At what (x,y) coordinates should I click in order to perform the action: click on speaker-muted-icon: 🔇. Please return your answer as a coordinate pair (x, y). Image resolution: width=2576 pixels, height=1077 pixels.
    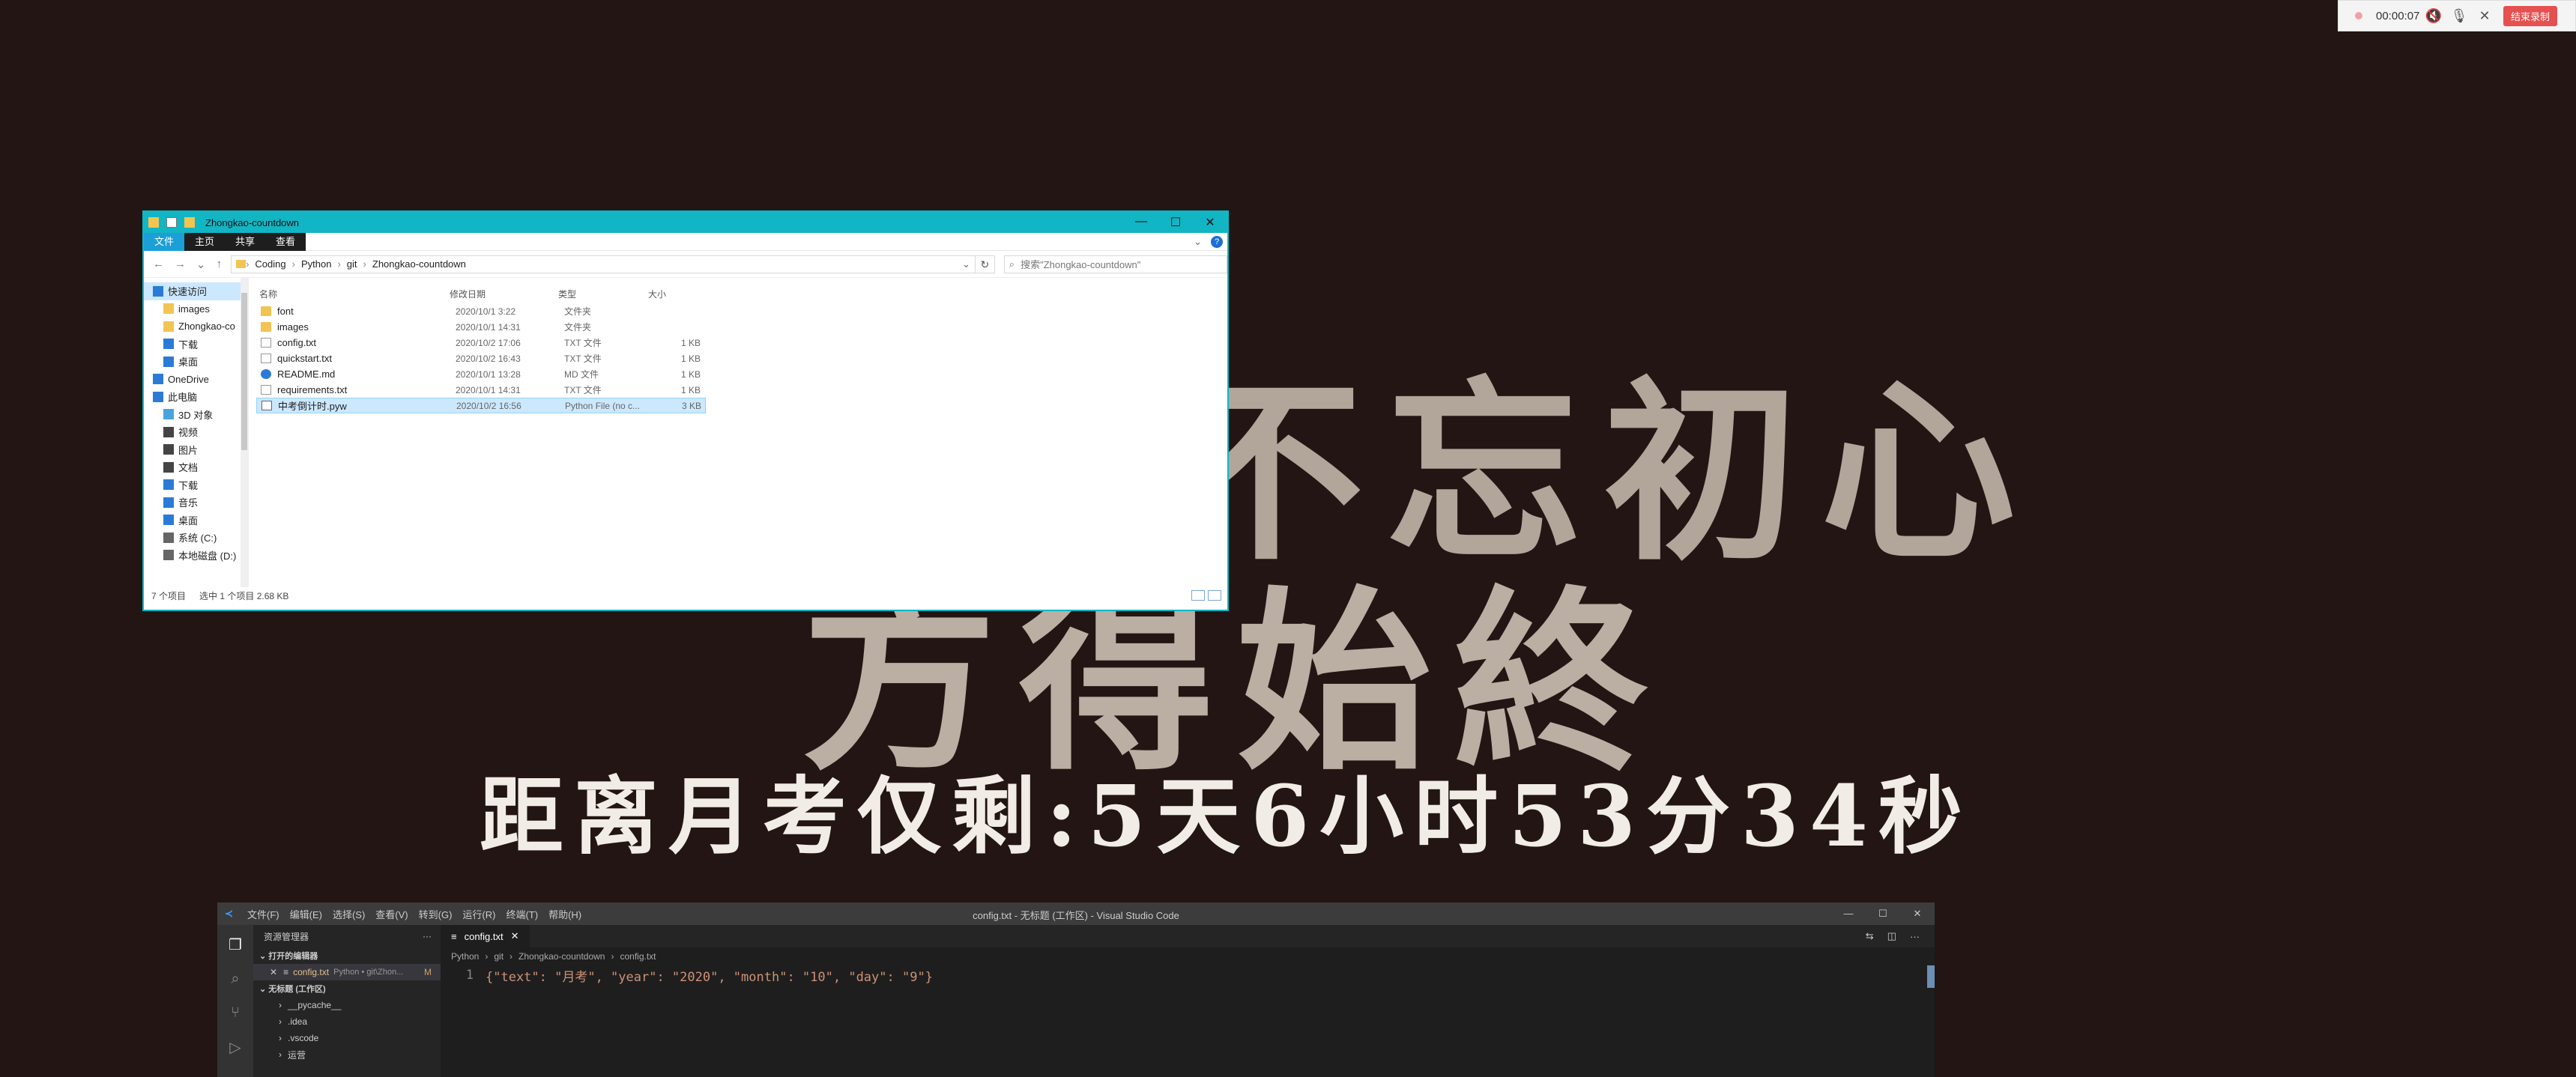
    Looking at the image, I should click on (2433, 16).